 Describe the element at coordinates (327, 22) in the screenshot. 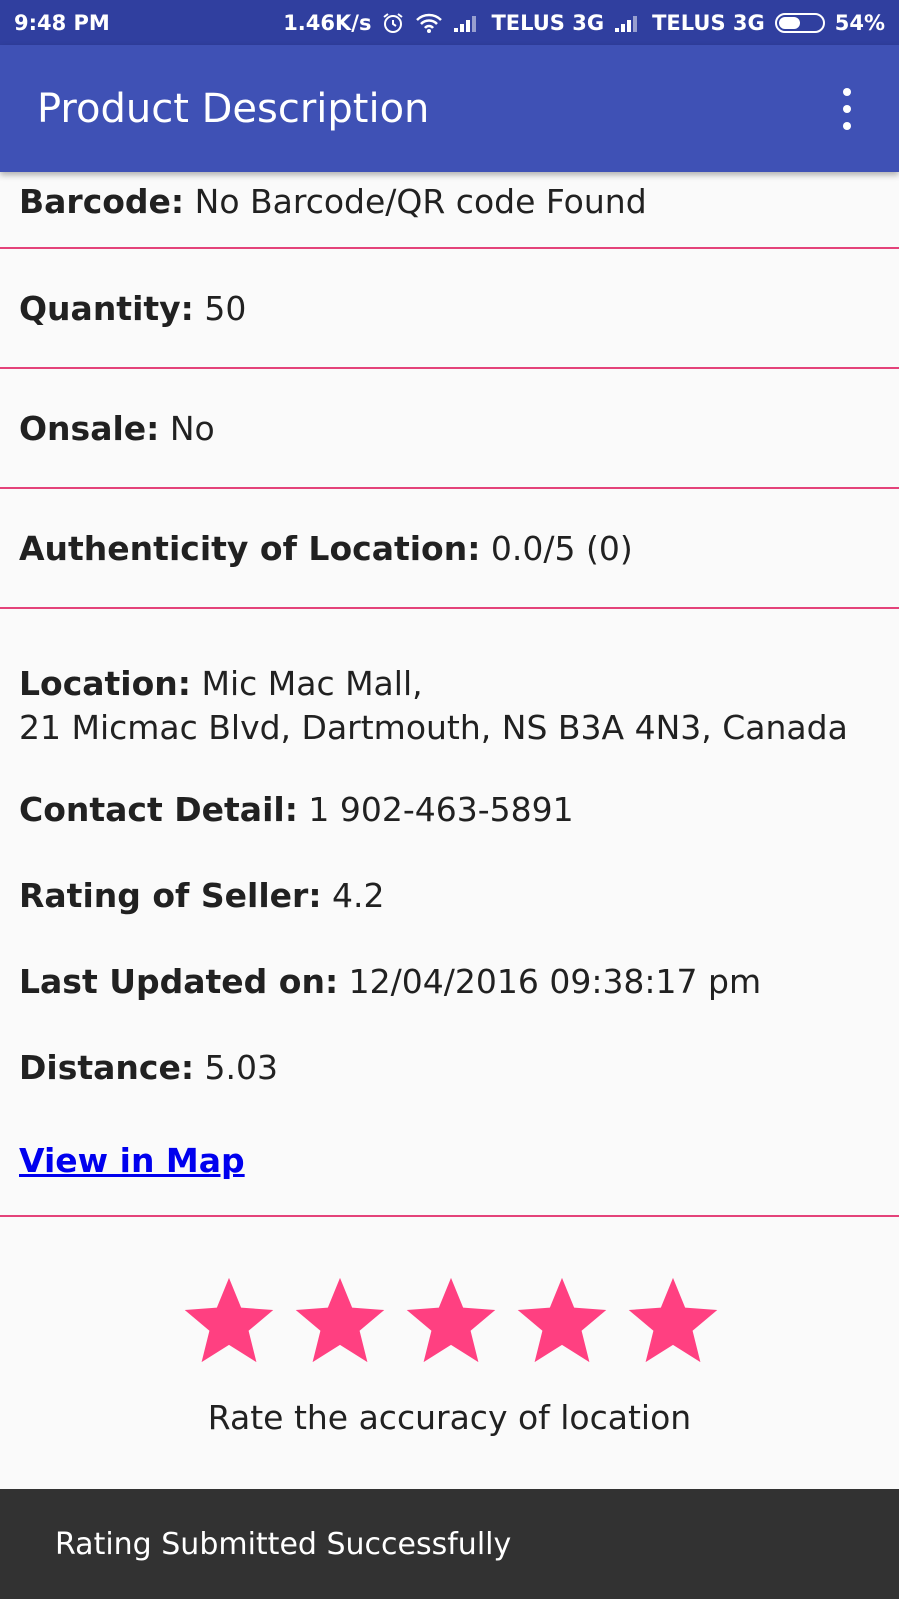

I see `network-speed: 1.46K/s` at that location.